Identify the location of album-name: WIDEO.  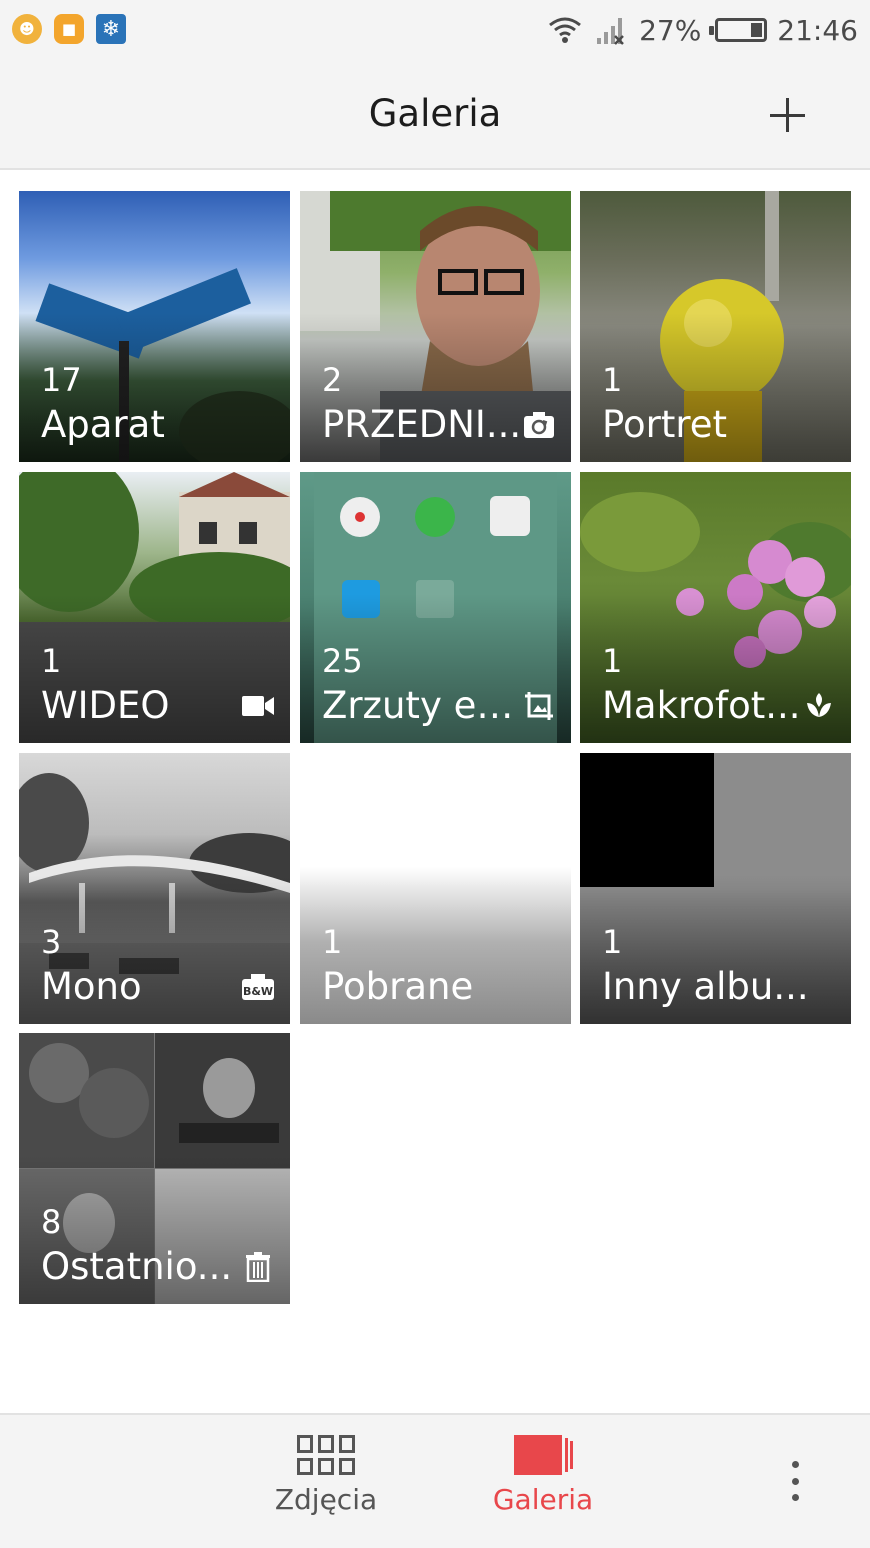
(105, 705).